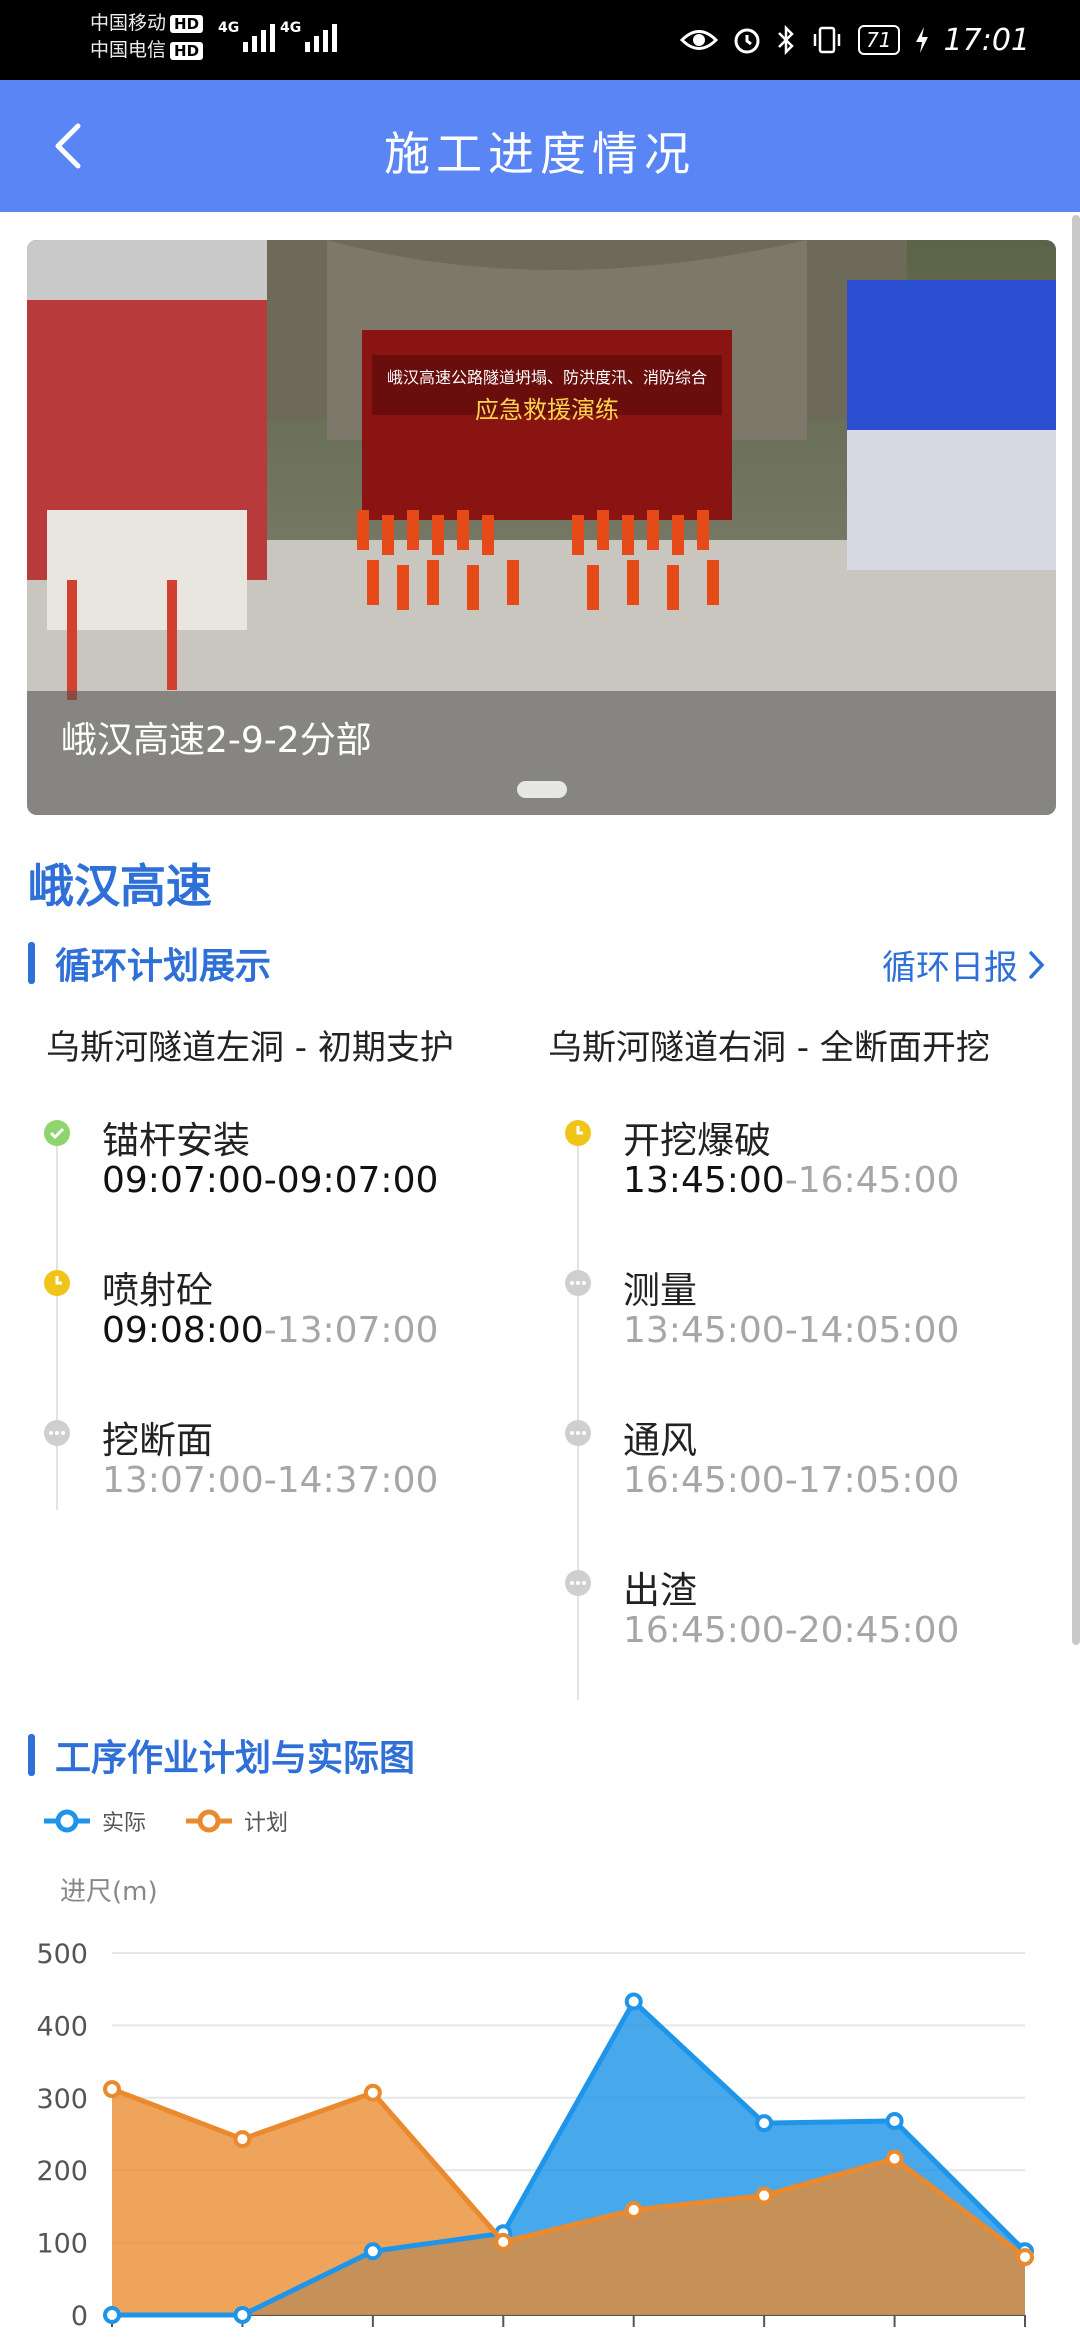  What do you see at coordinates (747, 41) in the screenshot?
I see `alarm-icon` at bounding box center [747, 41].